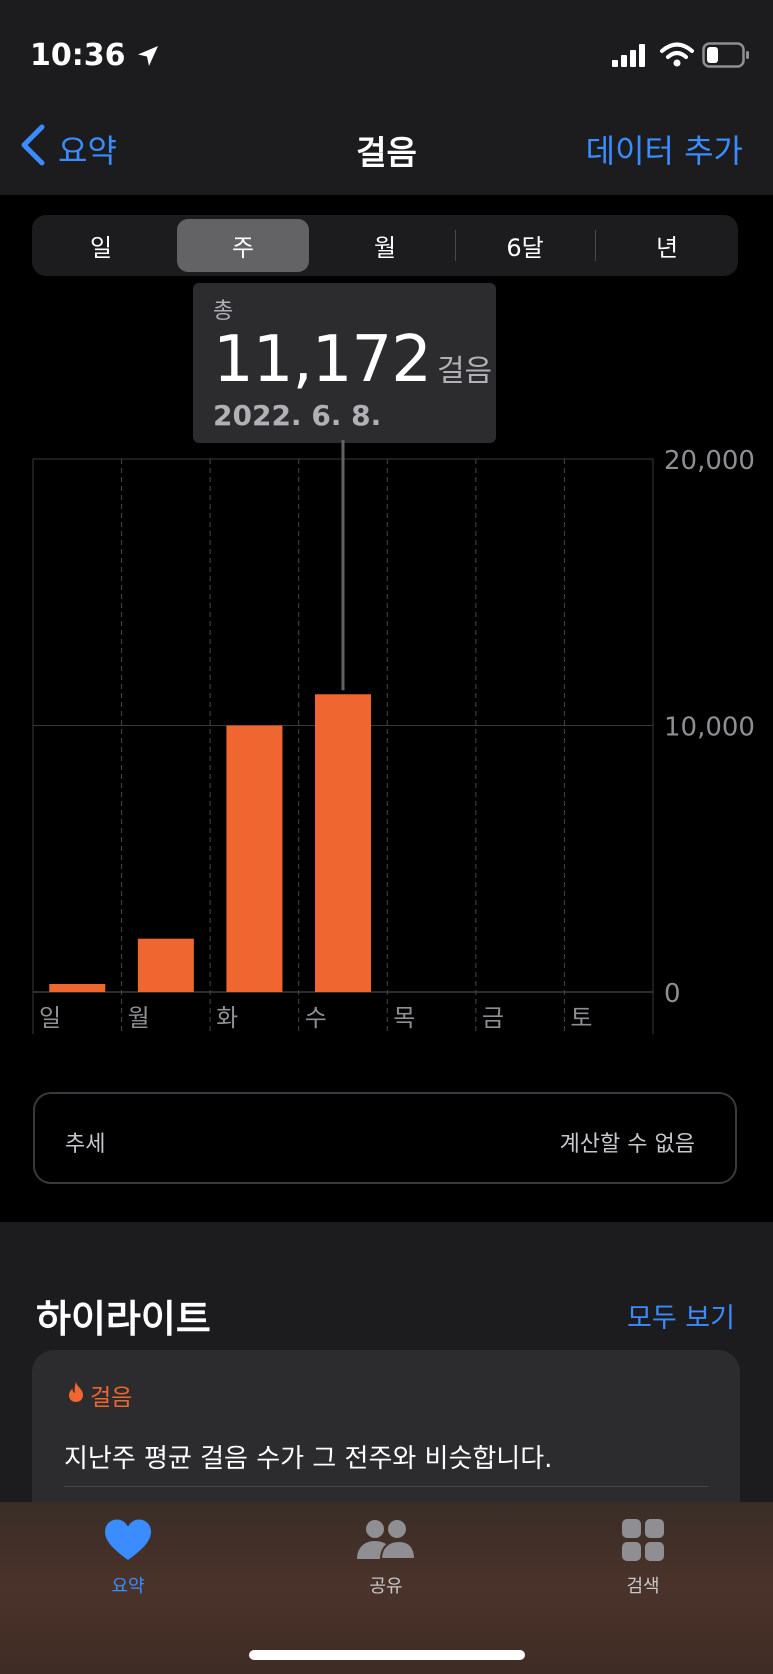 Image resolution: width=773 pixels, height=1674 pixels. I want to click on x-tick-label: 토, so click(581, 1018).